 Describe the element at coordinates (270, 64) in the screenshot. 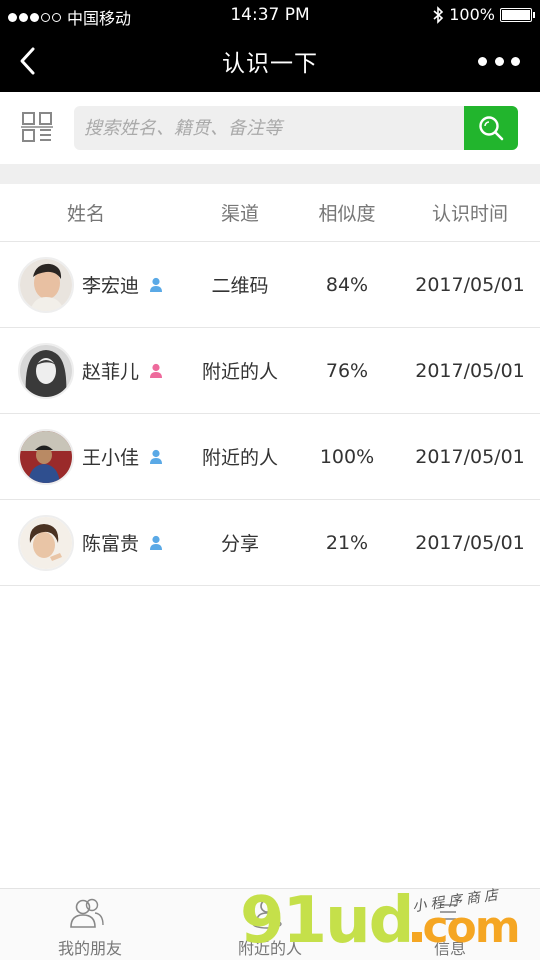

I see `page-title: 认识一下` at that location.